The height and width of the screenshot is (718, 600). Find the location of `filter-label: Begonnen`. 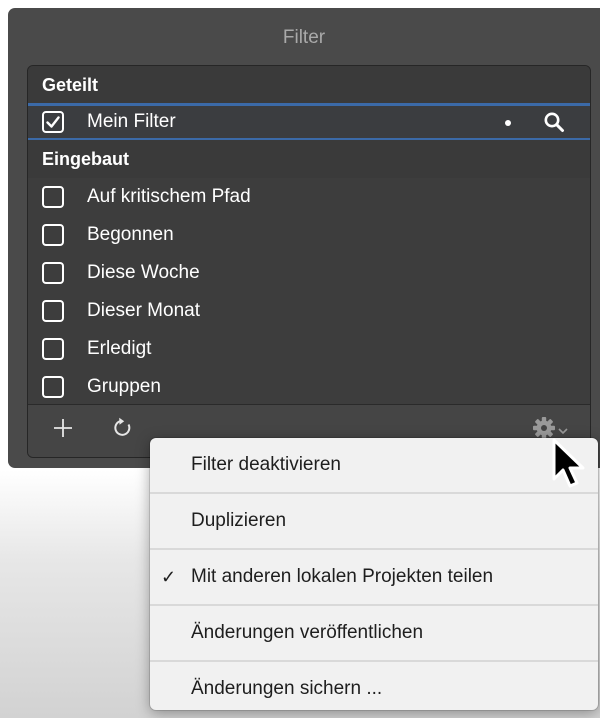

filter-label: Begonnen is located at coordinates (130, 234).